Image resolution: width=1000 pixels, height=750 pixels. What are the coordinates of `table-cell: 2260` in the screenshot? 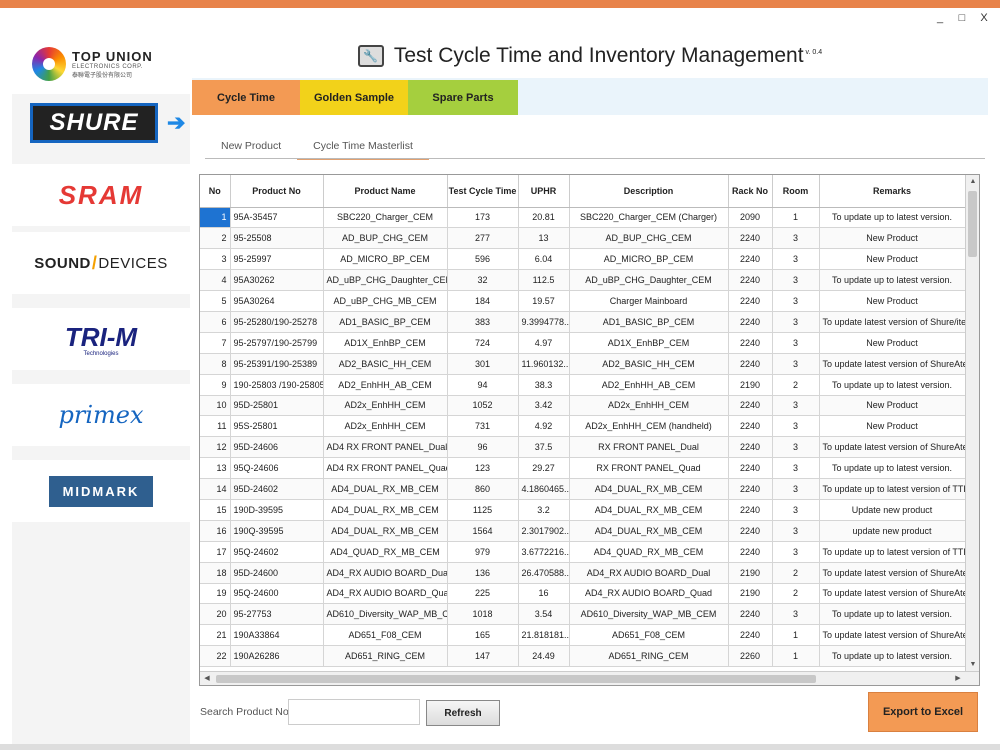 It's located at (750, 656).